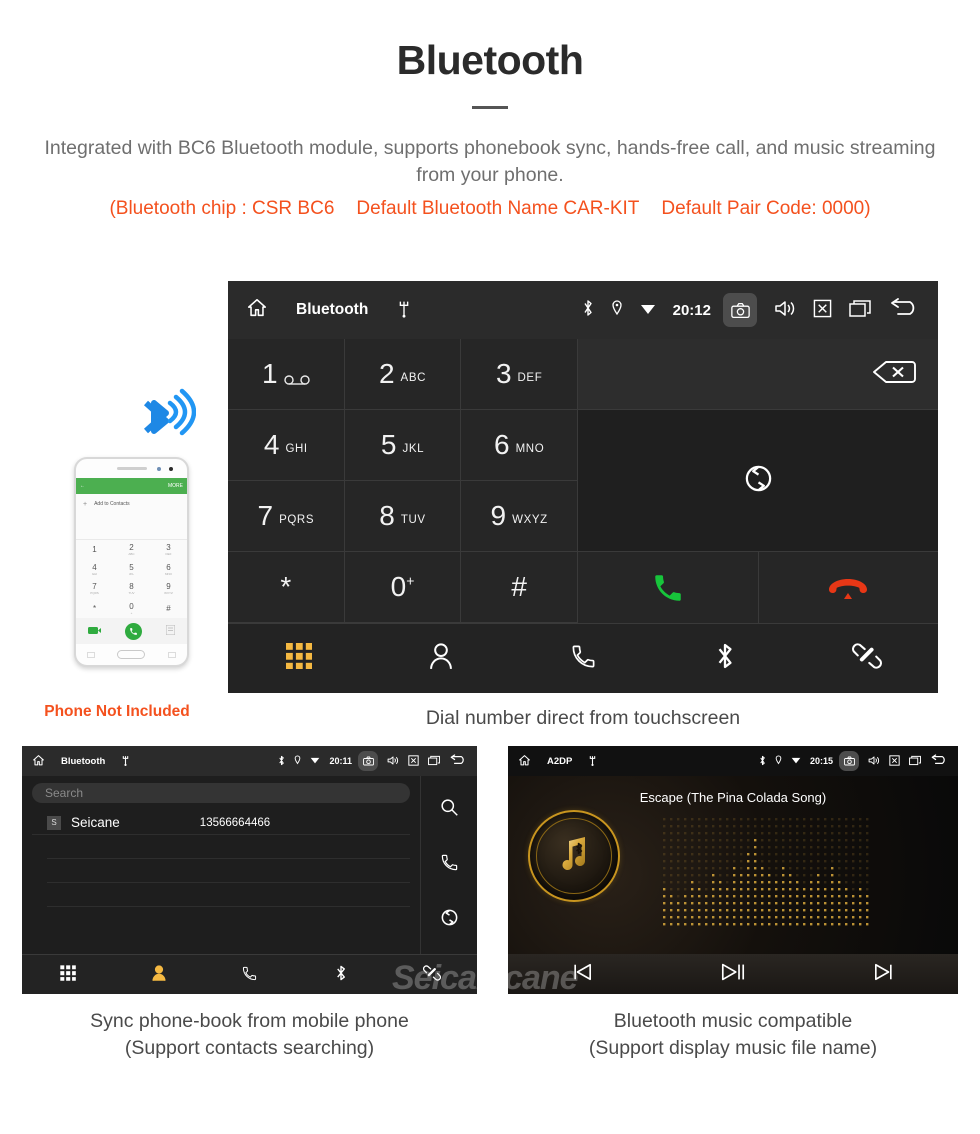 This screenshot has width=980, height=1134. Describe the element at coordinates (286, 445) in the screenshot. I see `dial-key-4: 4 GHI` at that location.